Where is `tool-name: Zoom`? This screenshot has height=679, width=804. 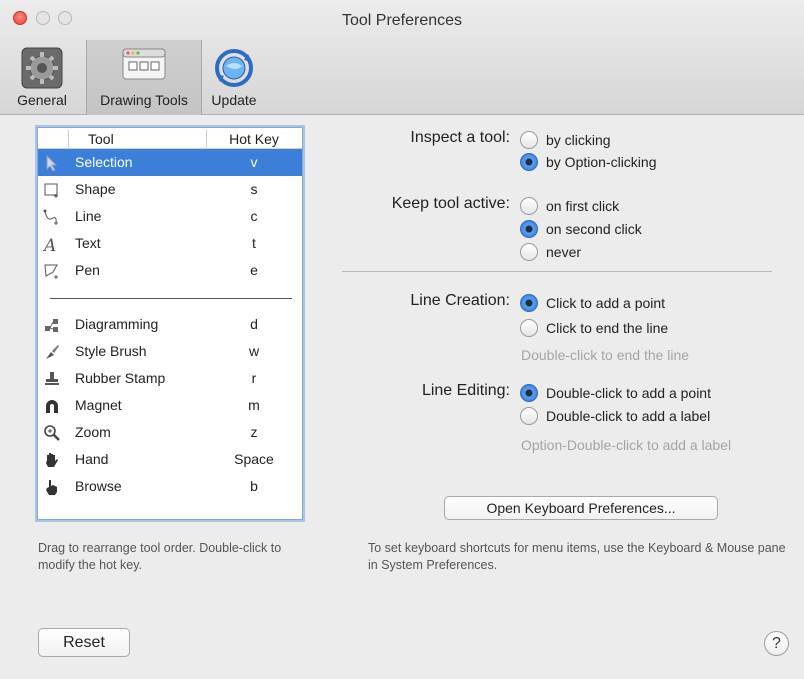 tool-name: Zoom is located at coordinates (93, 432).